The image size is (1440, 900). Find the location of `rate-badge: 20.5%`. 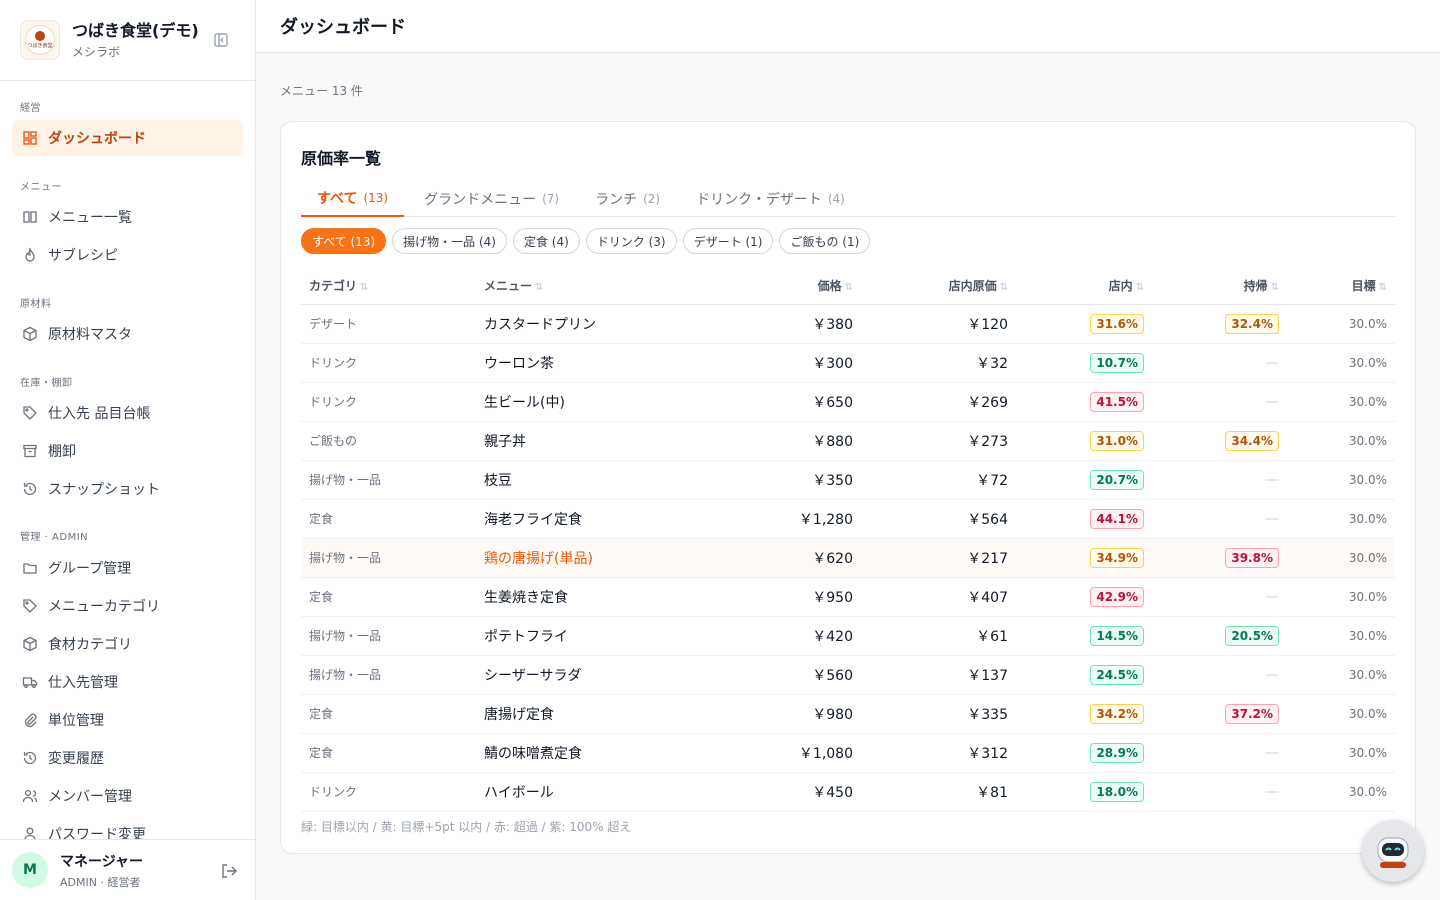

rate-badge: 20.5% is located at coordinates (1252, 635).